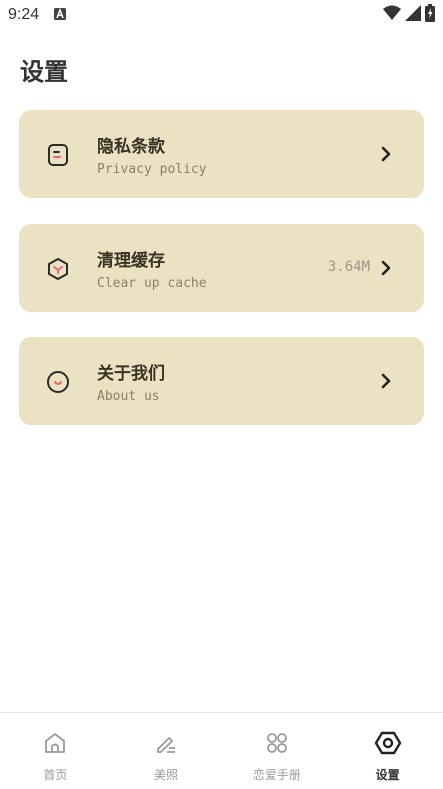 The width and height of the screenshot is (443, 789). Describe the element at coordinates (277, 743) in the screenshot. I see `grid-icon` at that location.